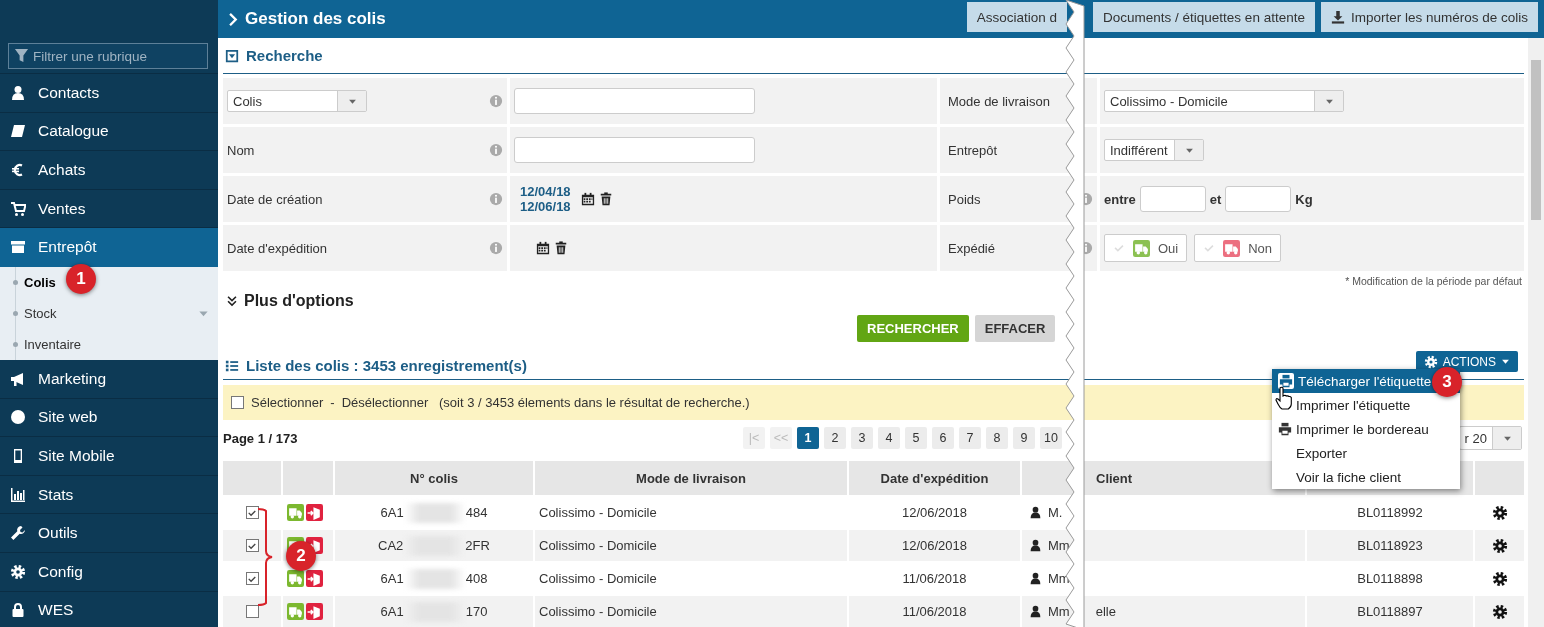  What do you see at coordinates (545, 191) in the screenshot?
I see `date-value: 12/04/18` at bounding box center [545, 191].